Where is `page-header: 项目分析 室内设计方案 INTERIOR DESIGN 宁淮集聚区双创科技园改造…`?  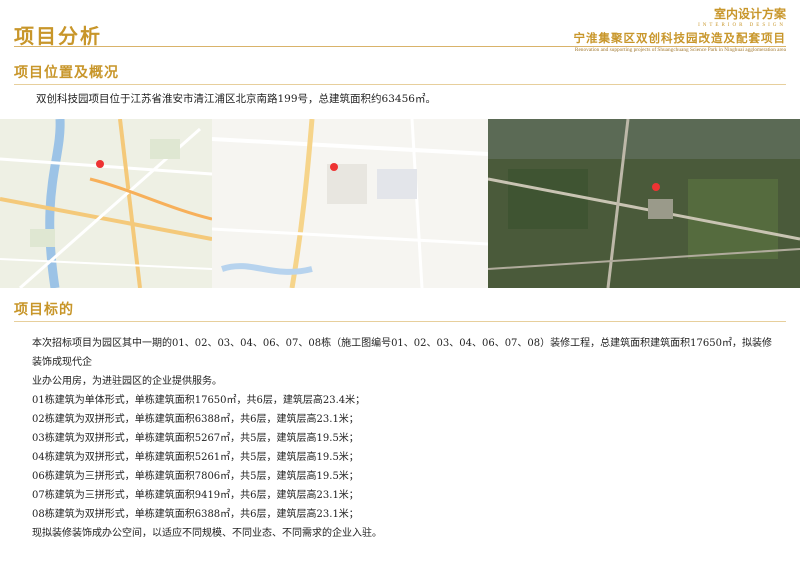 page-header: 项目分析 室内设计方案 INTERIOR DESIGN 宁淮集聚区双创科技园改造… is located at coordinates (400, 26).